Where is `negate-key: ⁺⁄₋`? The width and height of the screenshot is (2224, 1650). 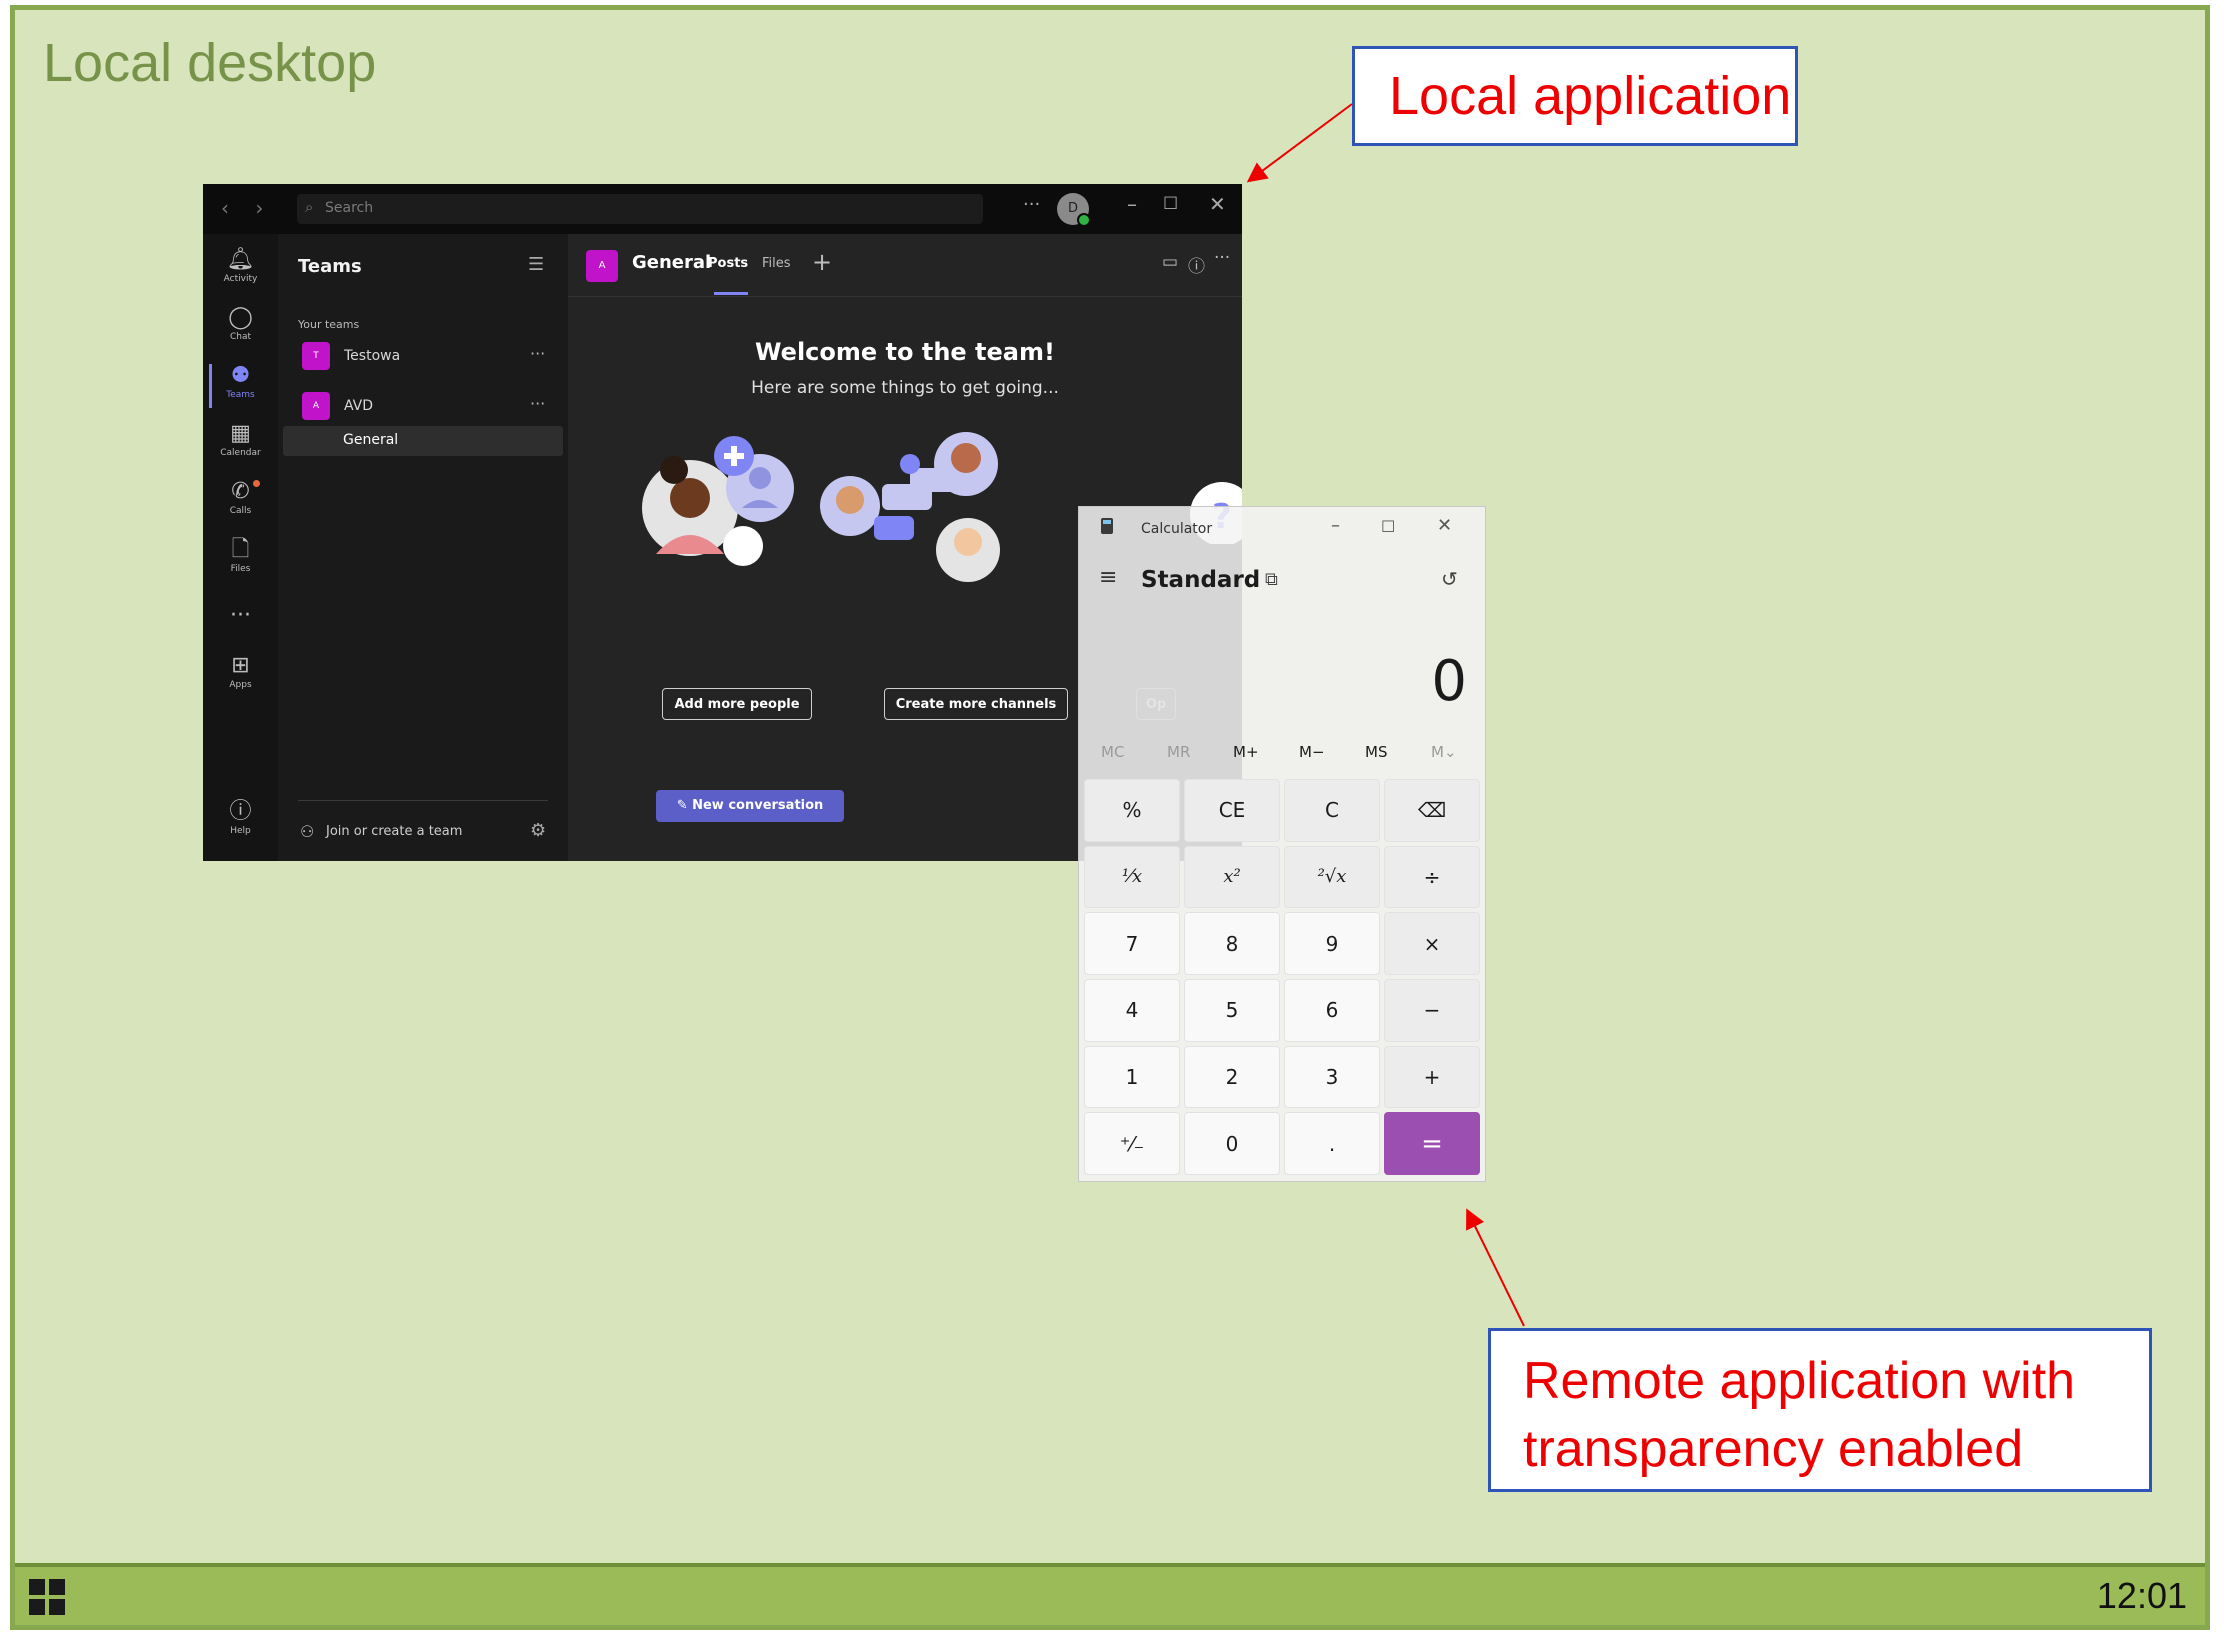 negate-key: ⁺⁄₋ is located at coordinates (1132, 1143).